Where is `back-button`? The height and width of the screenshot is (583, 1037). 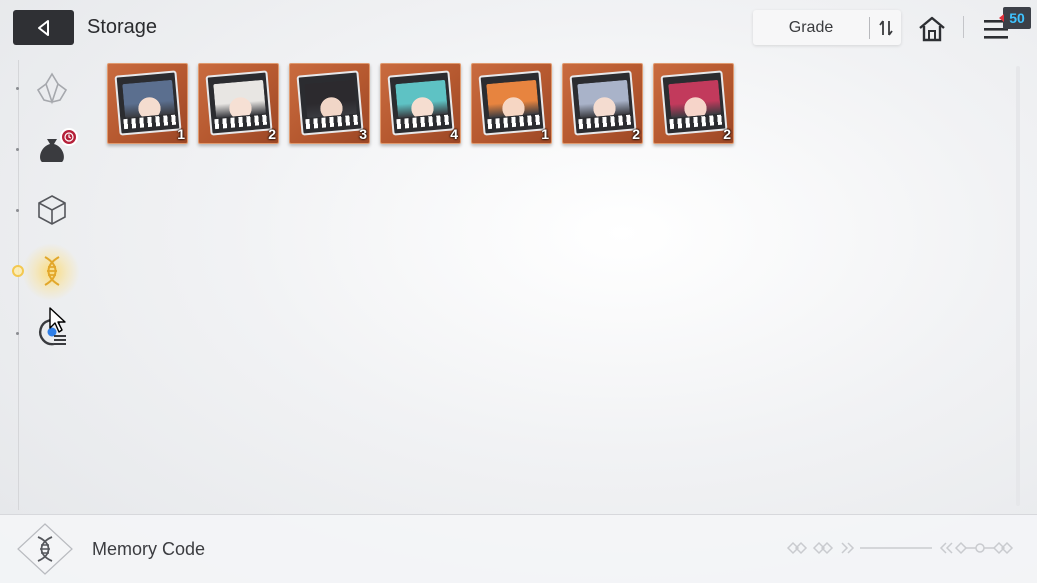 back-button is located at coordinates (43, 27).